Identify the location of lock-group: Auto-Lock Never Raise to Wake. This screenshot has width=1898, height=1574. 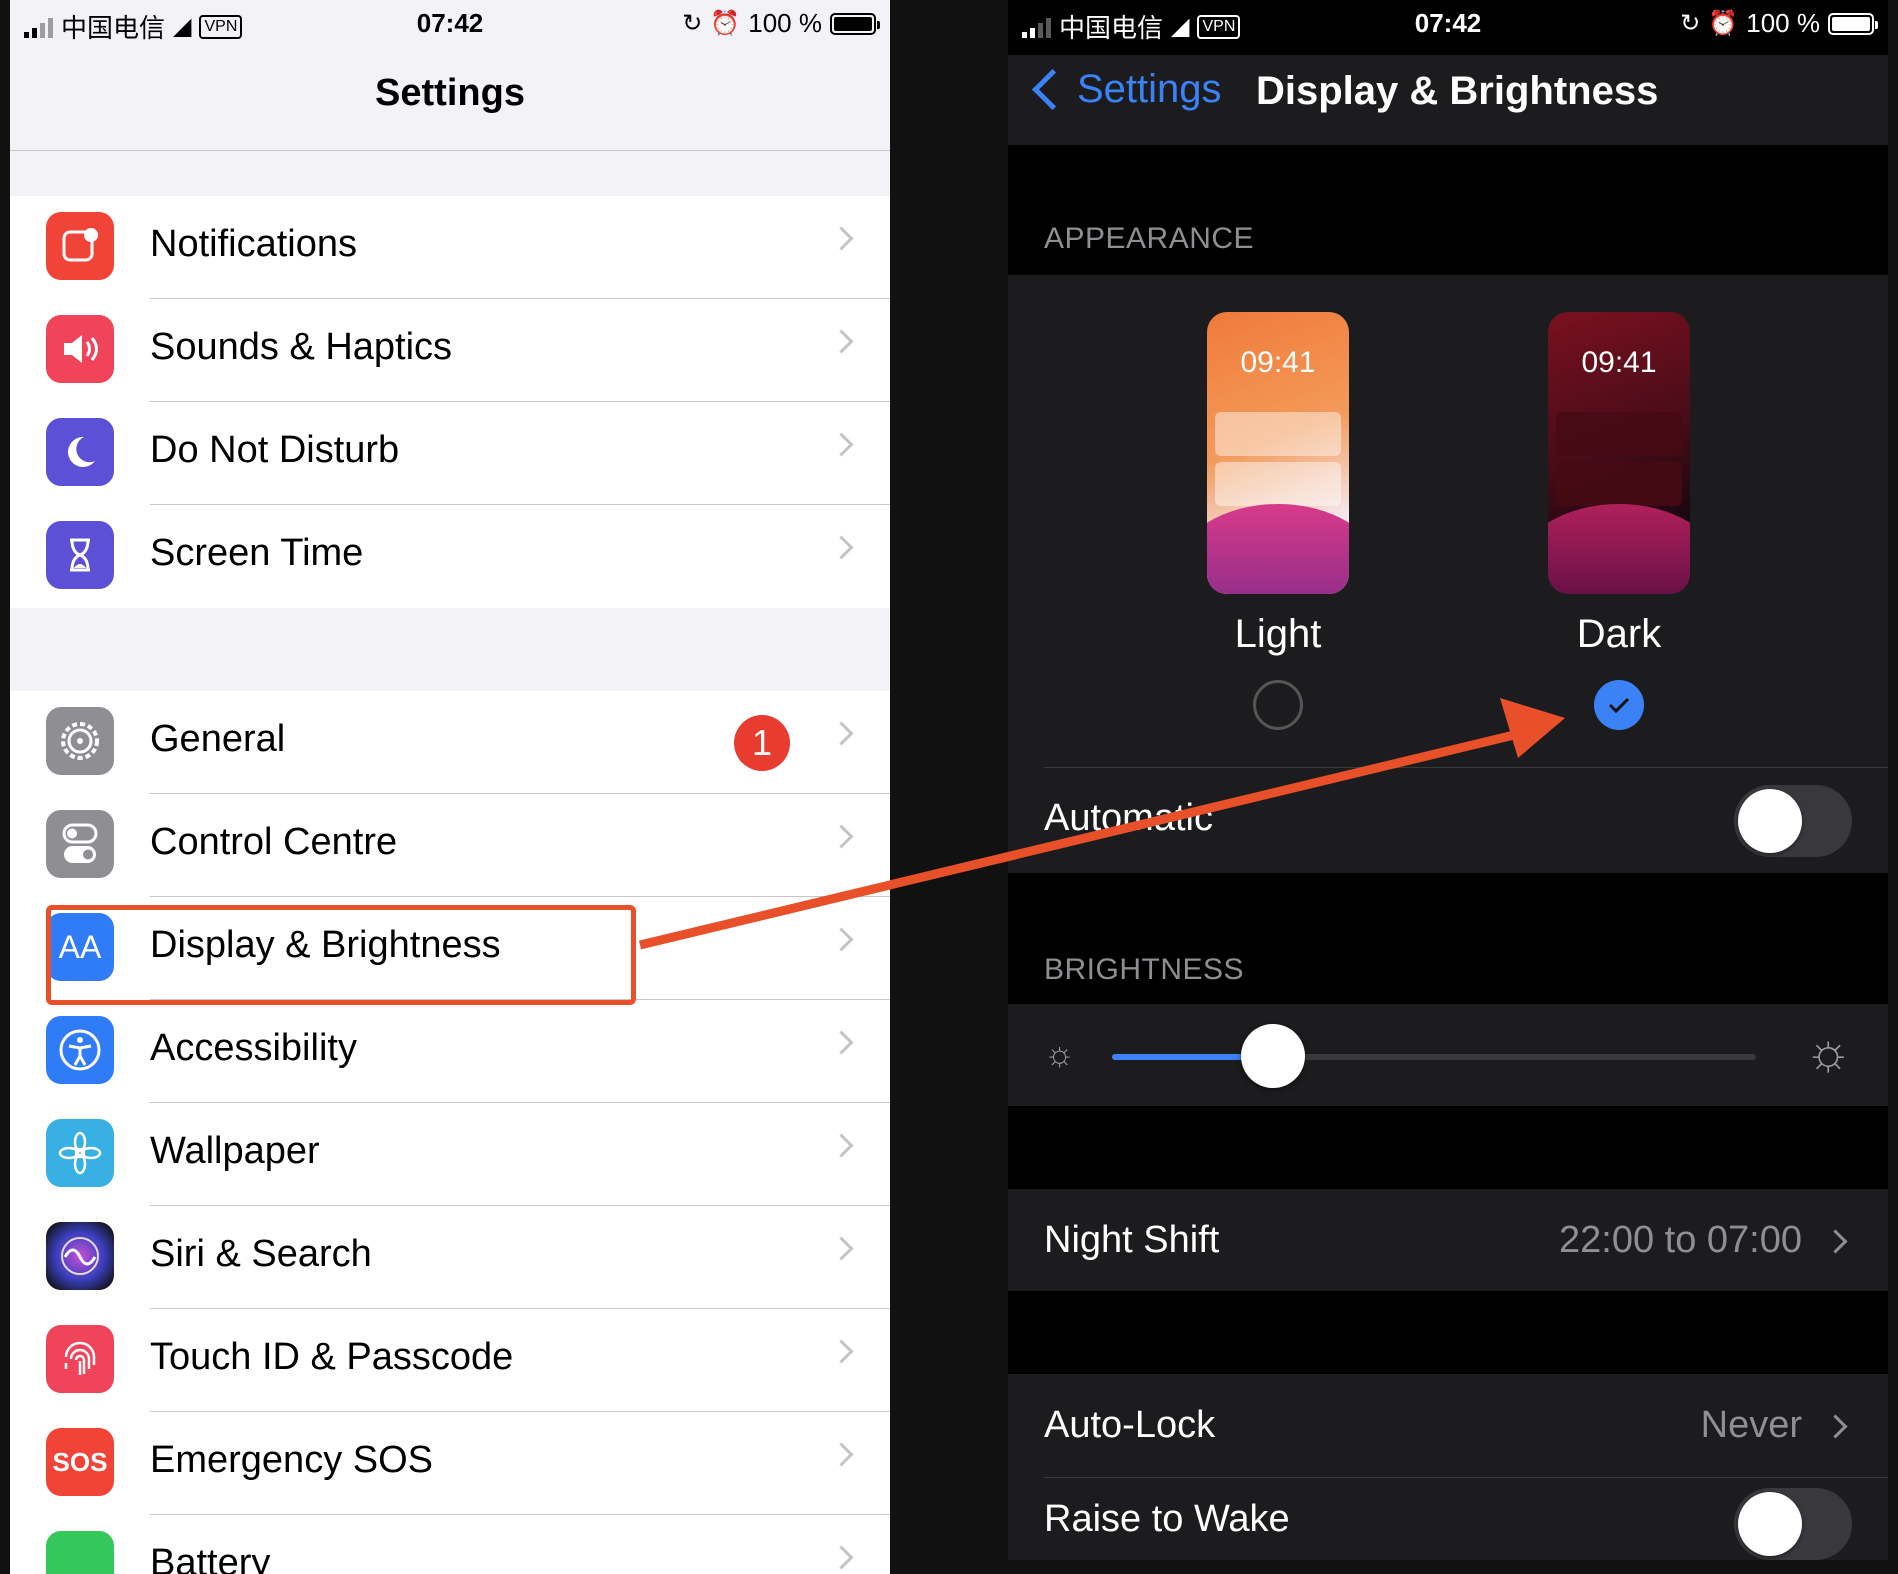
(1448, 1467).